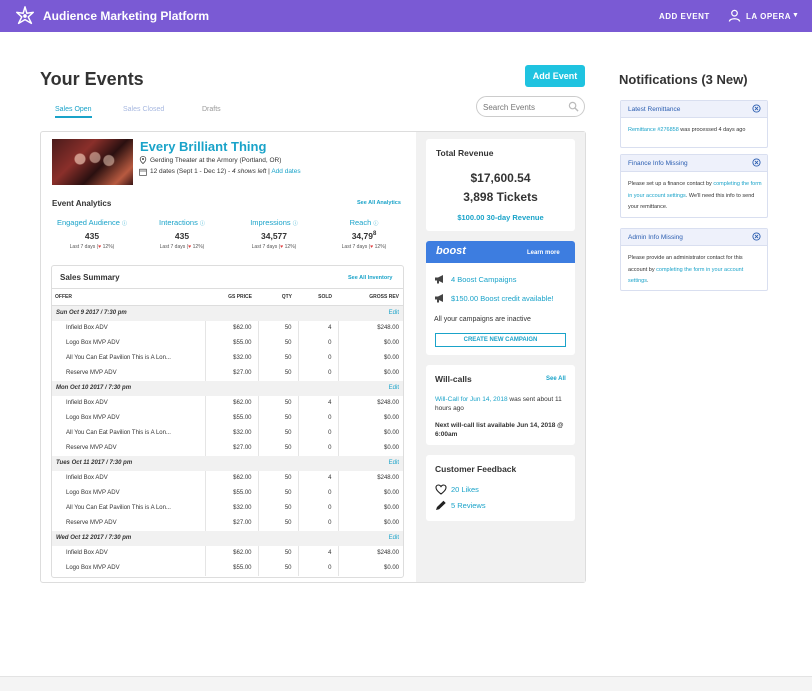 This screenshot has width=812, height=691. I want to click on top-add-event-link: ADD EVENT, so click(684, 16).